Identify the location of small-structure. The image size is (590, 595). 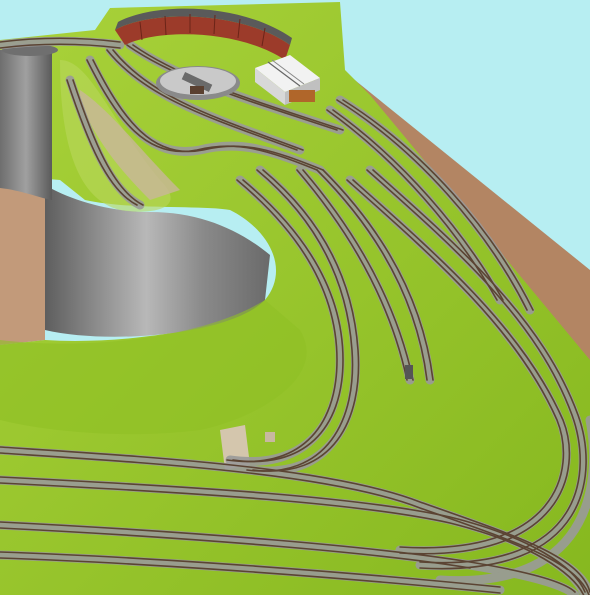
(270, 437).